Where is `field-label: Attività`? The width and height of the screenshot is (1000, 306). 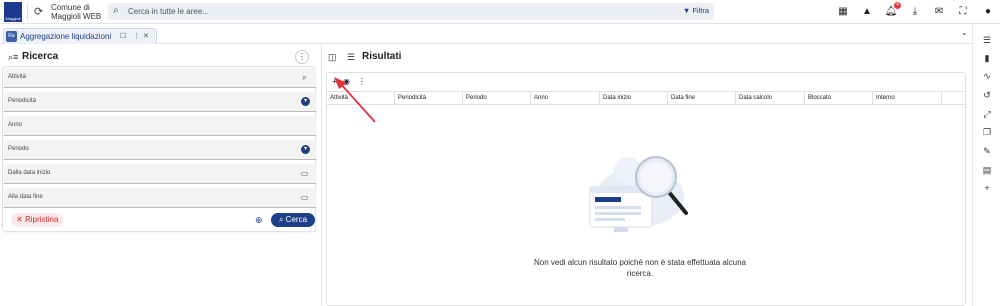
field-label: Attività is located at coordinates (17, 77).